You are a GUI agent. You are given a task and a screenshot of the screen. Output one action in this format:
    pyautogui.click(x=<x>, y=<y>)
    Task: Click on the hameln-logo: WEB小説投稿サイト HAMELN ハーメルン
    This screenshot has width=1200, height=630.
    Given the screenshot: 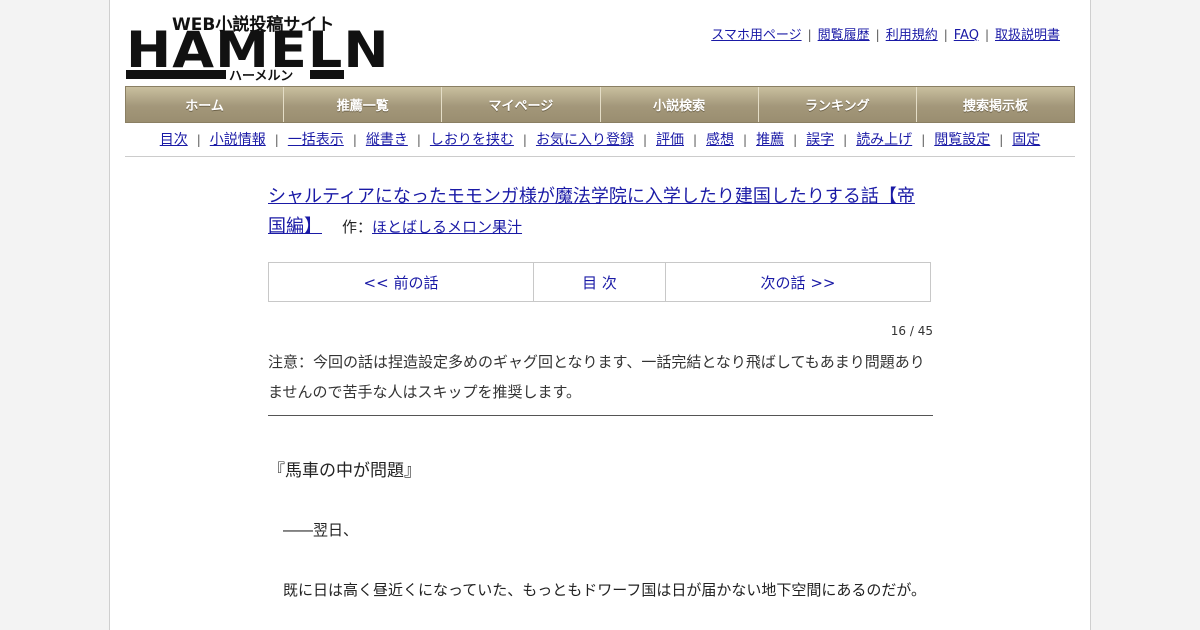 What is the action you would take?
    pyautogui.click(x=257, y=46)
    